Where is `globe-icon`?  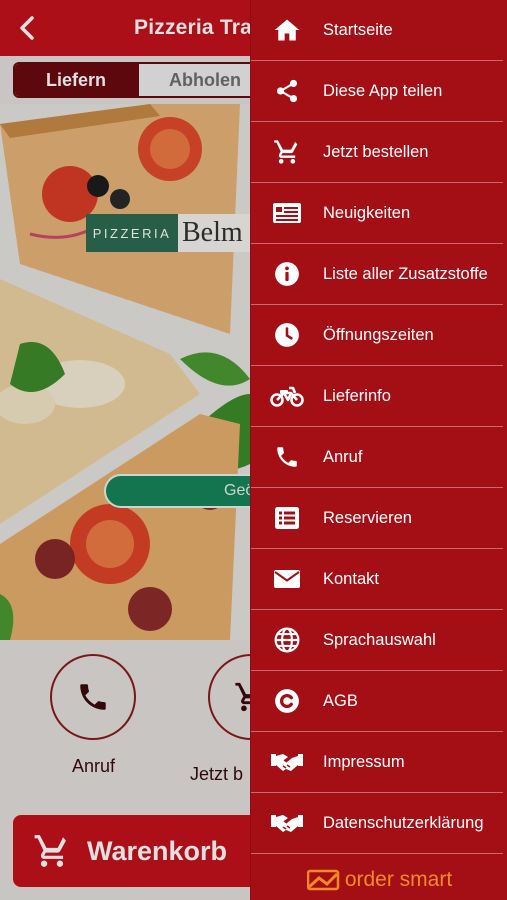 globe-icon is located at coordinates (287, 640).